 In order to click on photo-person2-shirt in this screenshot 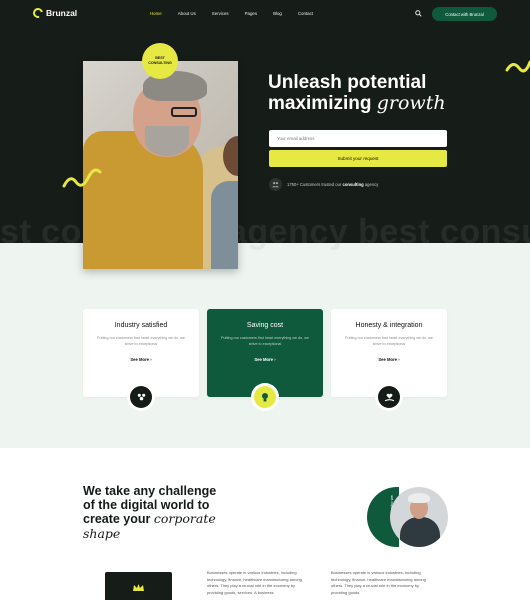, I will do `click(224, 225)`.